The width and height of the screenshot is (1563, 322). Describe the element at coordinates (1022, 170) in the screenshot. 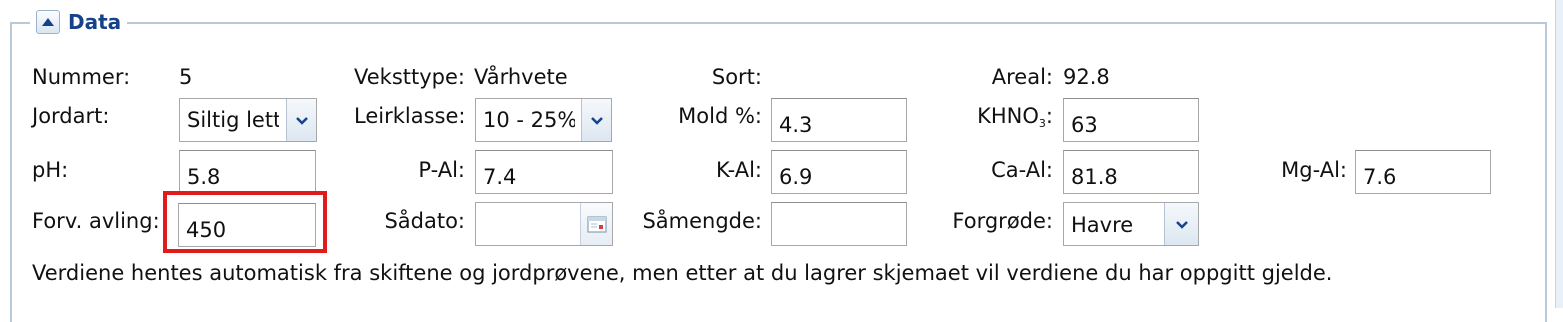

I see `caal-label: Ca-Al:` at that location.